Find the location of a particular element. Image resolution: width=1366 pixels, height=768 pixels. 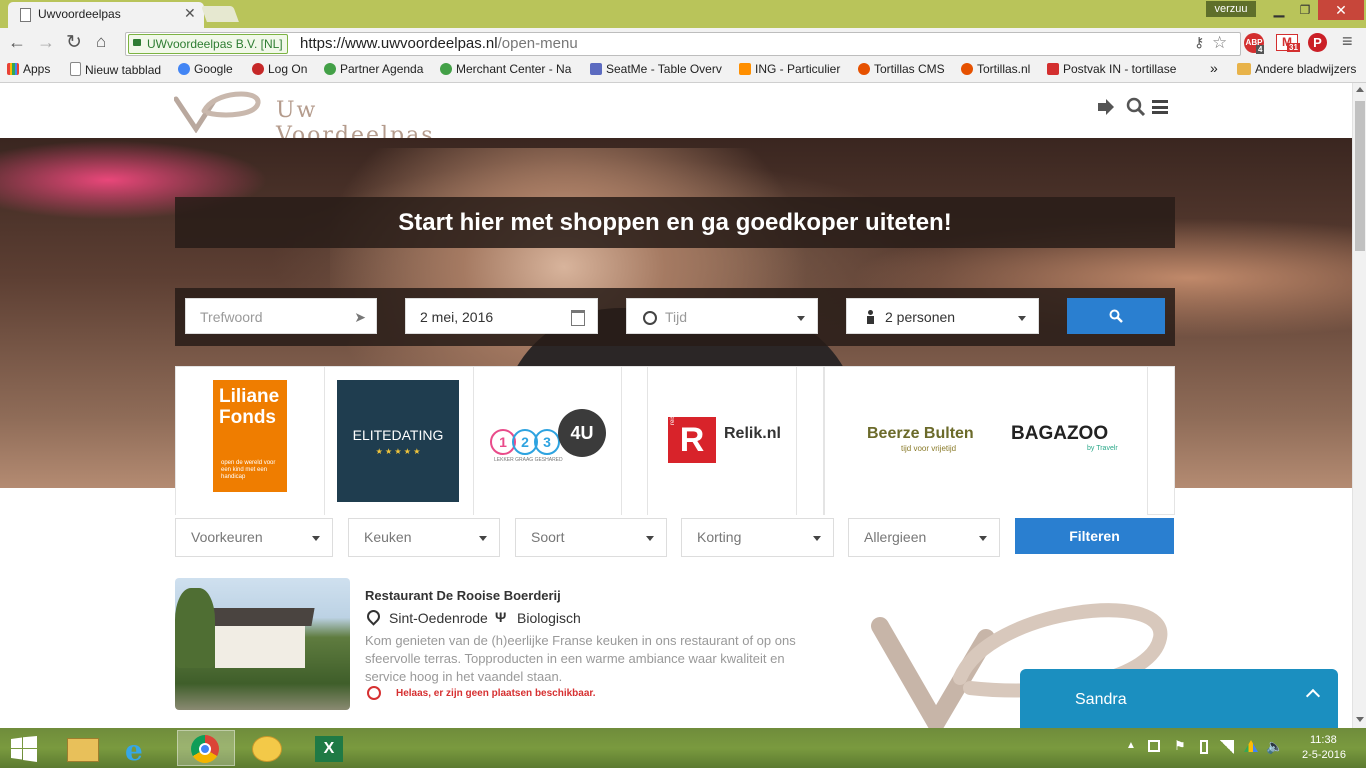

clock-icon is located at coordinates (650, 318).